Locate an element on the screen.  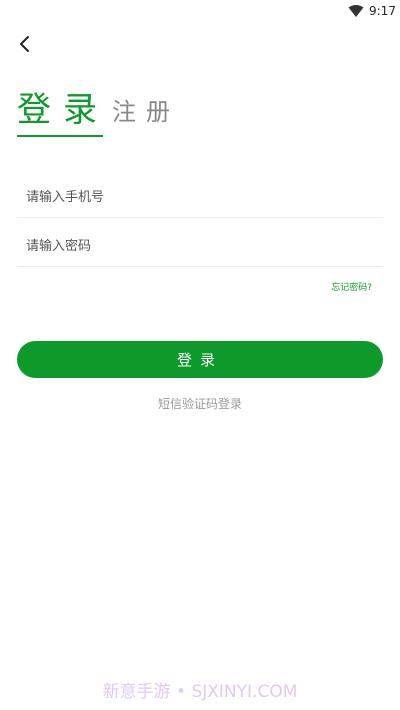
password-input is located at coordinates (196, 246).